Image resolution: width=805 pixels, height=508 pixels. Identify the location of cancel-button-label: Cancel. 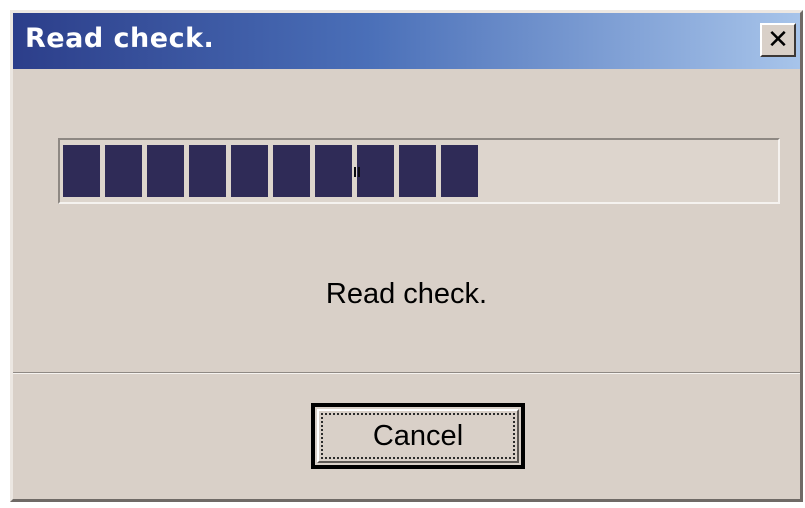
(418, 435).